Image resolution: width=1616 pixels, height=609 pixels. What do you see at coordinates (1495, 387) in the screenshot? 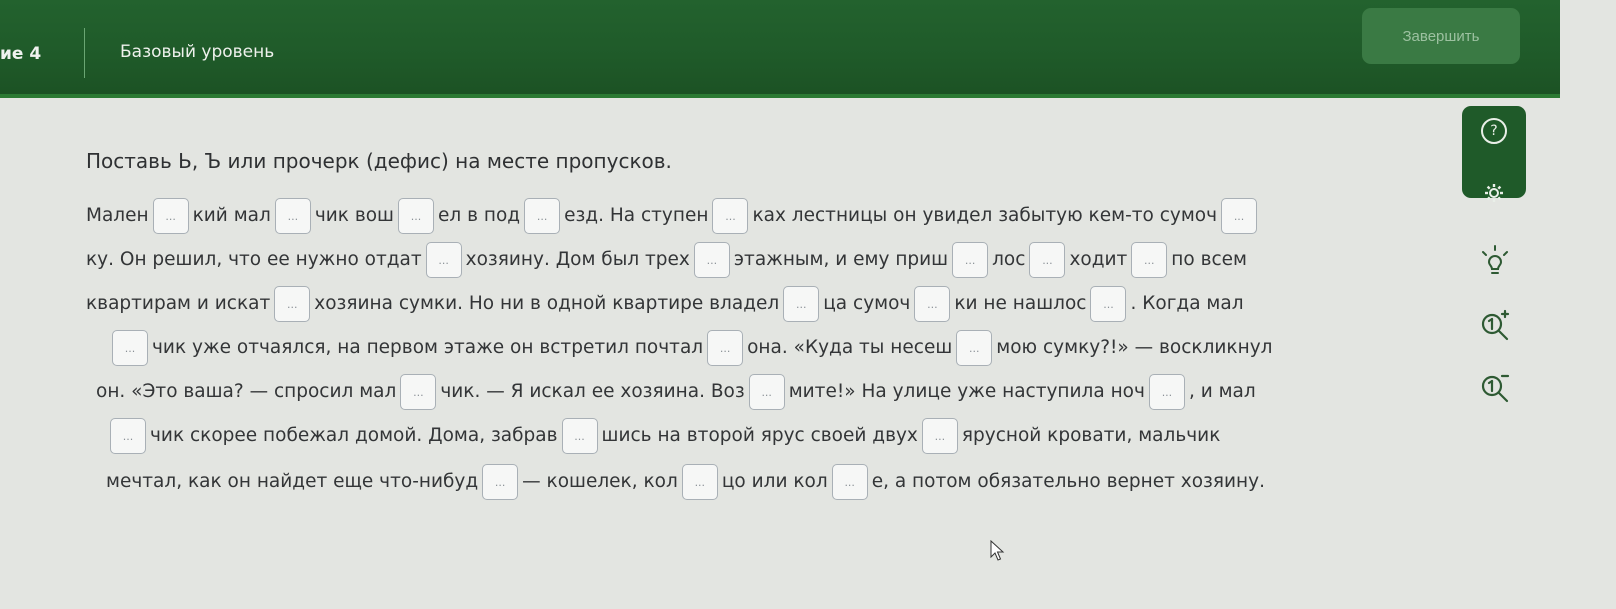
I see `hint-two-icon` at bounding box center [1495, 387].